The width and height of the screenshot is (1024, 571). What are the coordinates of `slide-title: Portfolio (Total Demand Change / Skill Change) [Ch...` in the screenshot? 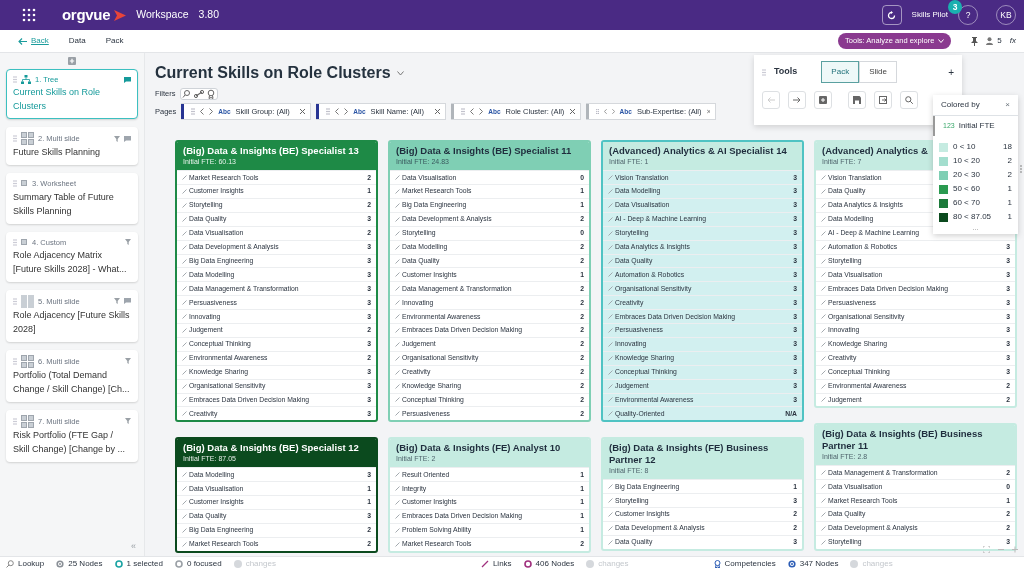 It's located at (72, 382).